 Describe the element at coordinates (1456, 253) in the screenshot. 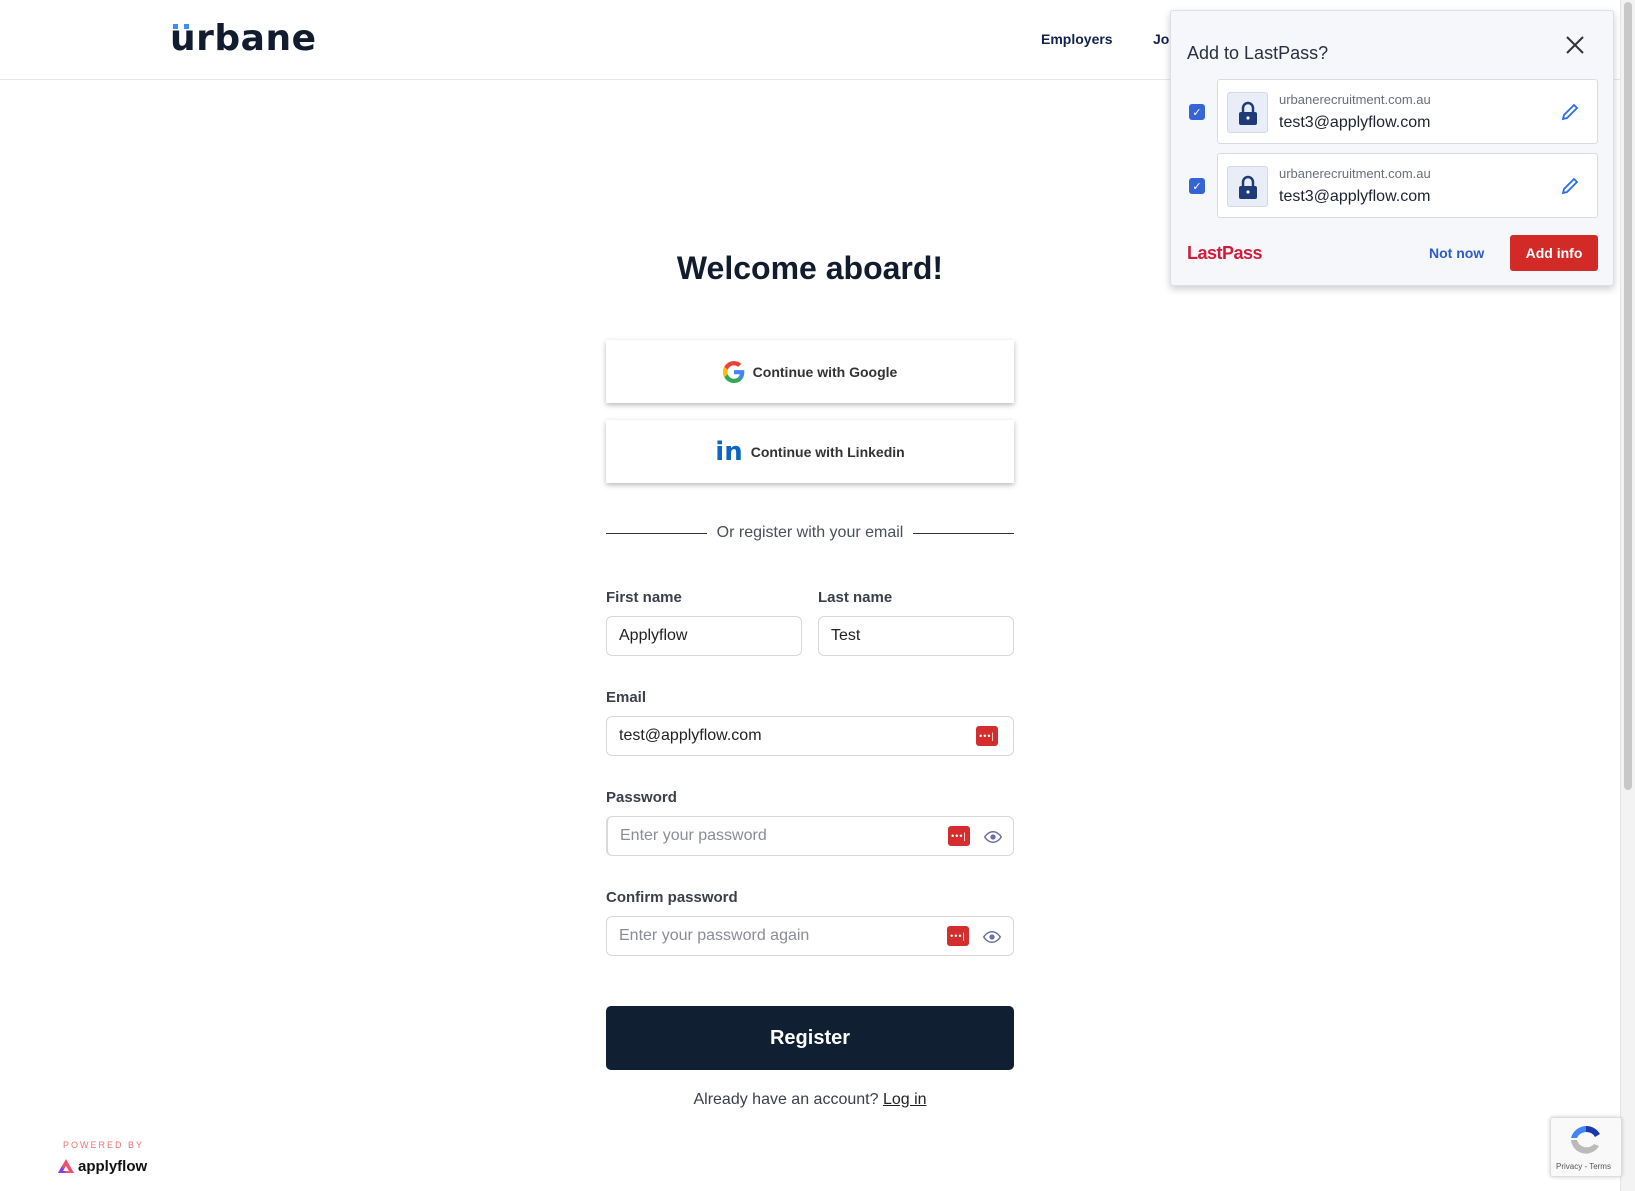

I see `not-now-button: Not now` at that location.